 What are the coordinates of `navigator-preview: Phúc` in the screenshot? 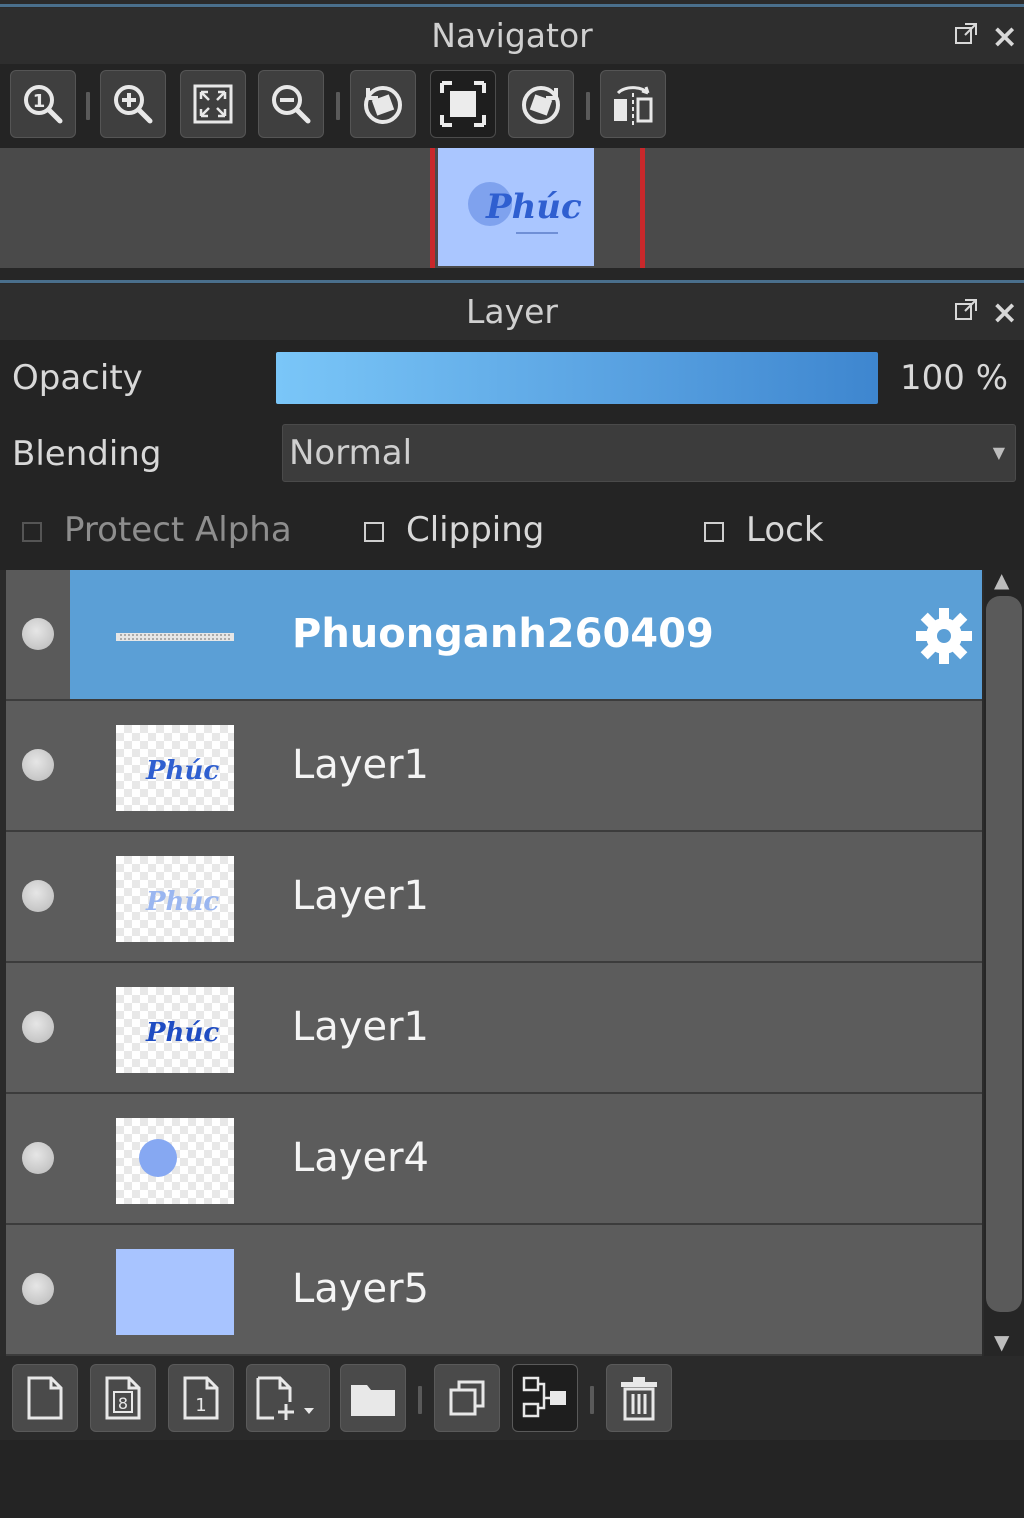 It's located at (512, 208).